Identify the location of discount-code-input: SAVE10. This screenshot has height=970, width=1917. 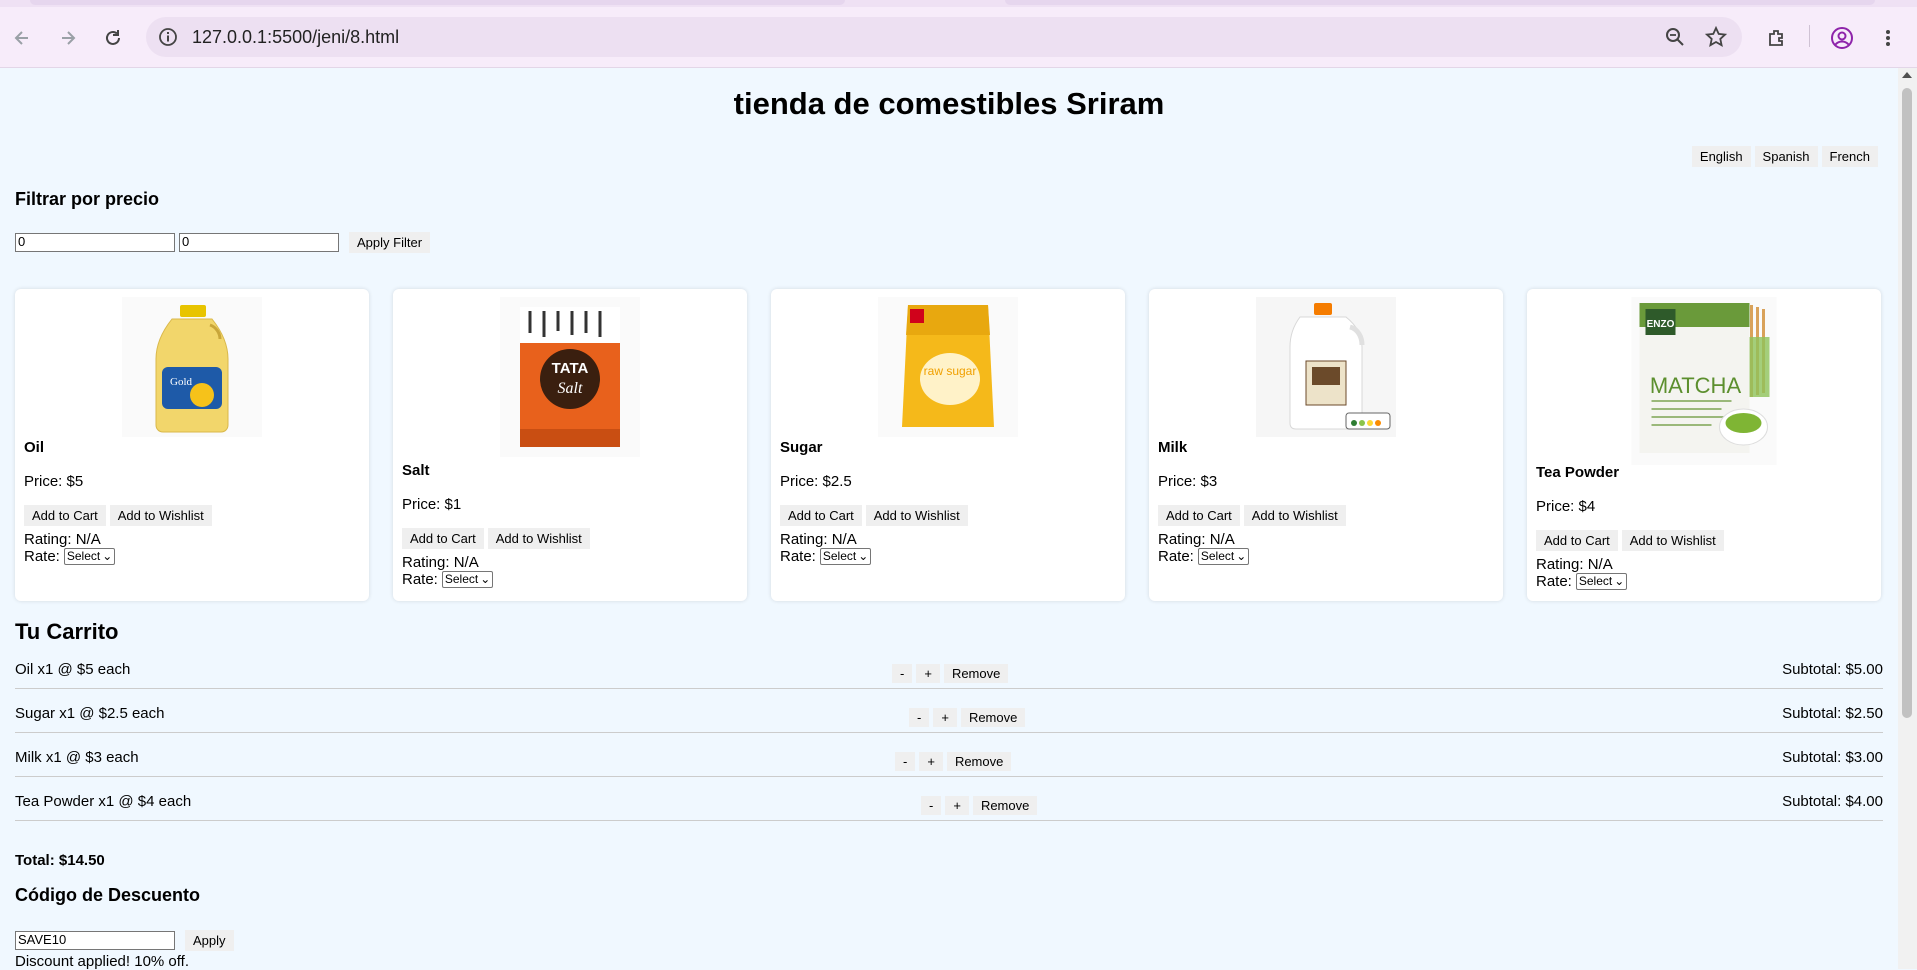
(95, 940).